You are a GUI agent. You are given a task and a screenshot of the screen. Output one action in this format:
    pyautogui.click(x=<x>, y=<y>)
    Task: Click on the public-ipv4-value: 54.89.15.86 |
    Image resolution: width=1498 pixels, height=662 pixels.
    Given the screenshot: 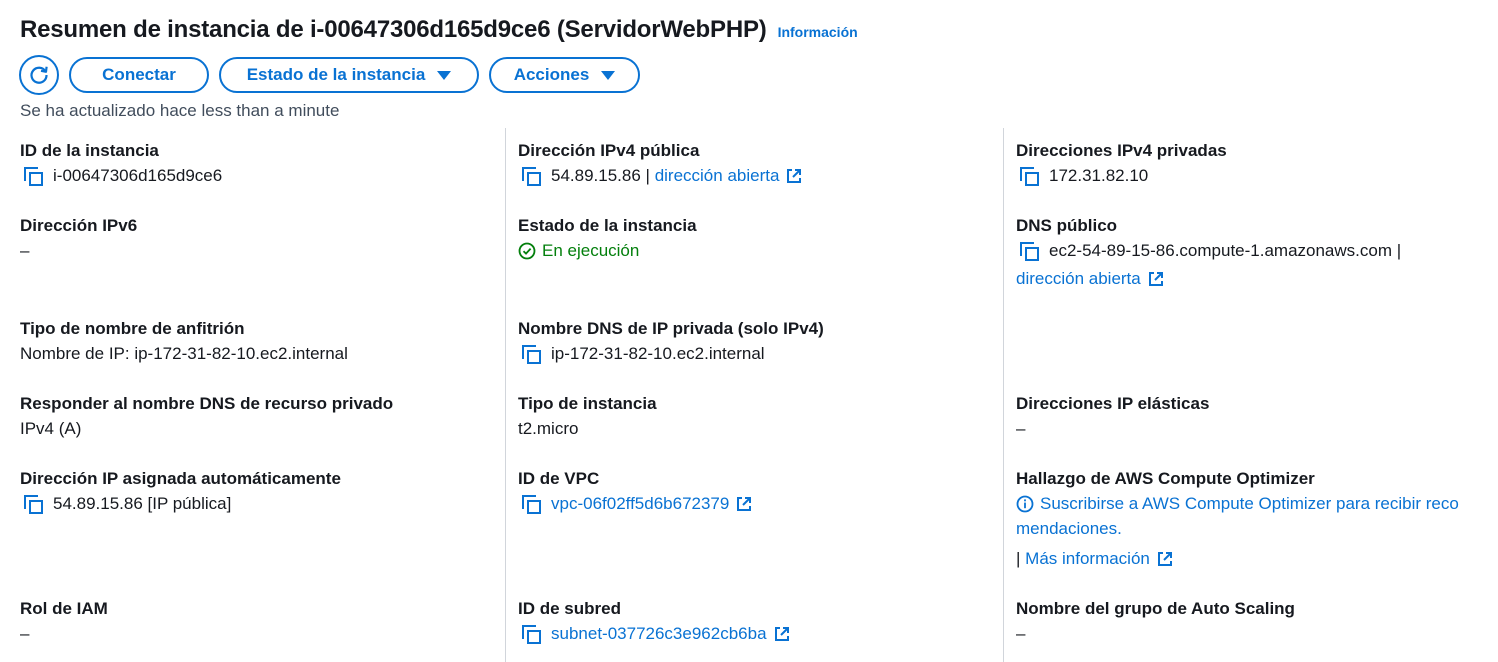 What is the action you would take?
    pyautogui.click(x=600, y=175)
    